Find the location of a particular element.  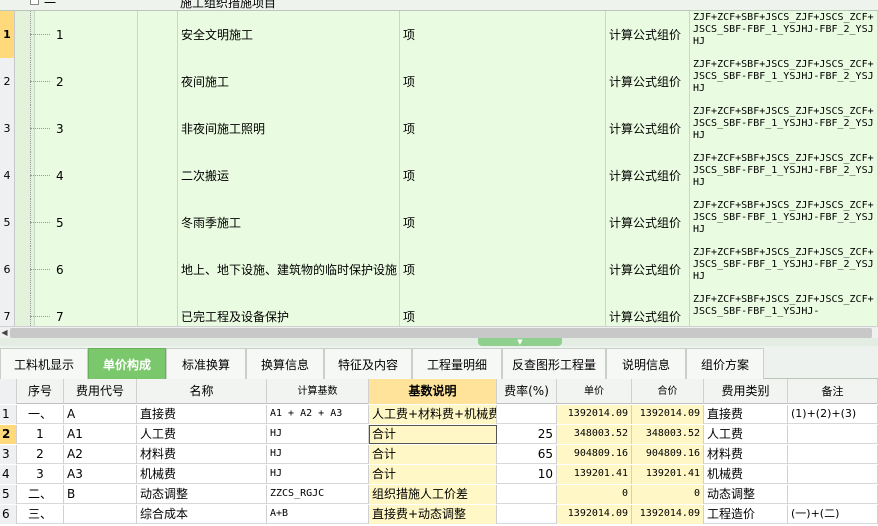

column-header: 费用代号 is located at coordinates (100, 391).